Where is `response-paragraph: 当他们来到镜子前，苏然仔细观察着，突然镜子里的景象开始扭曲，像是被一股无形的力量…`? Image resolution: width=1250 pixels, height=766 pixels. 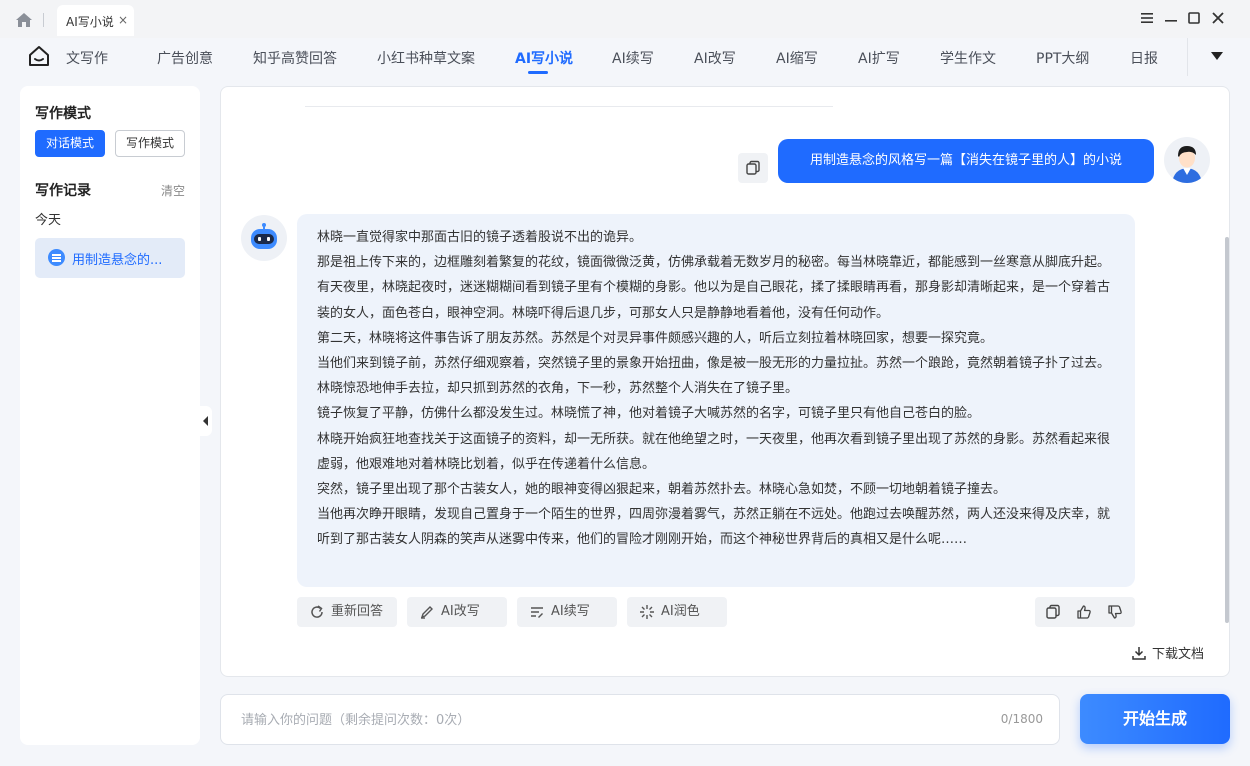 response-paragraph: 当他们来到镜子前，苏然仔细观察着，突然镜子里的景象开始扭曲，像是被一股无形的力量… is located at coordinates (714, 376).